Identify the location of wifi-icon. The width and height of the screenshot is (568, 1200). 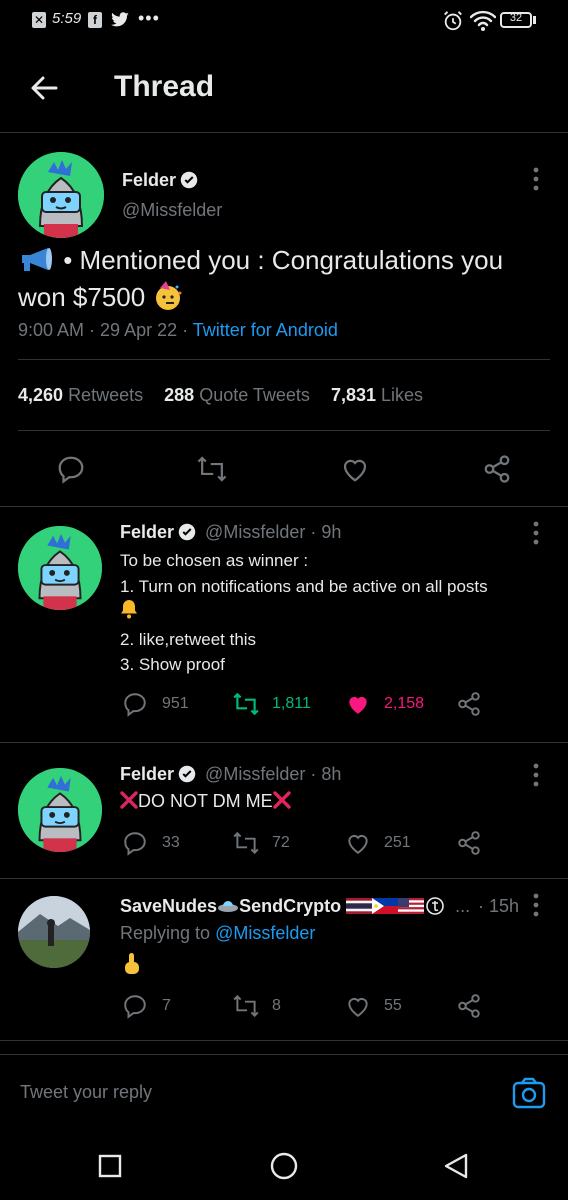
(483, 20).